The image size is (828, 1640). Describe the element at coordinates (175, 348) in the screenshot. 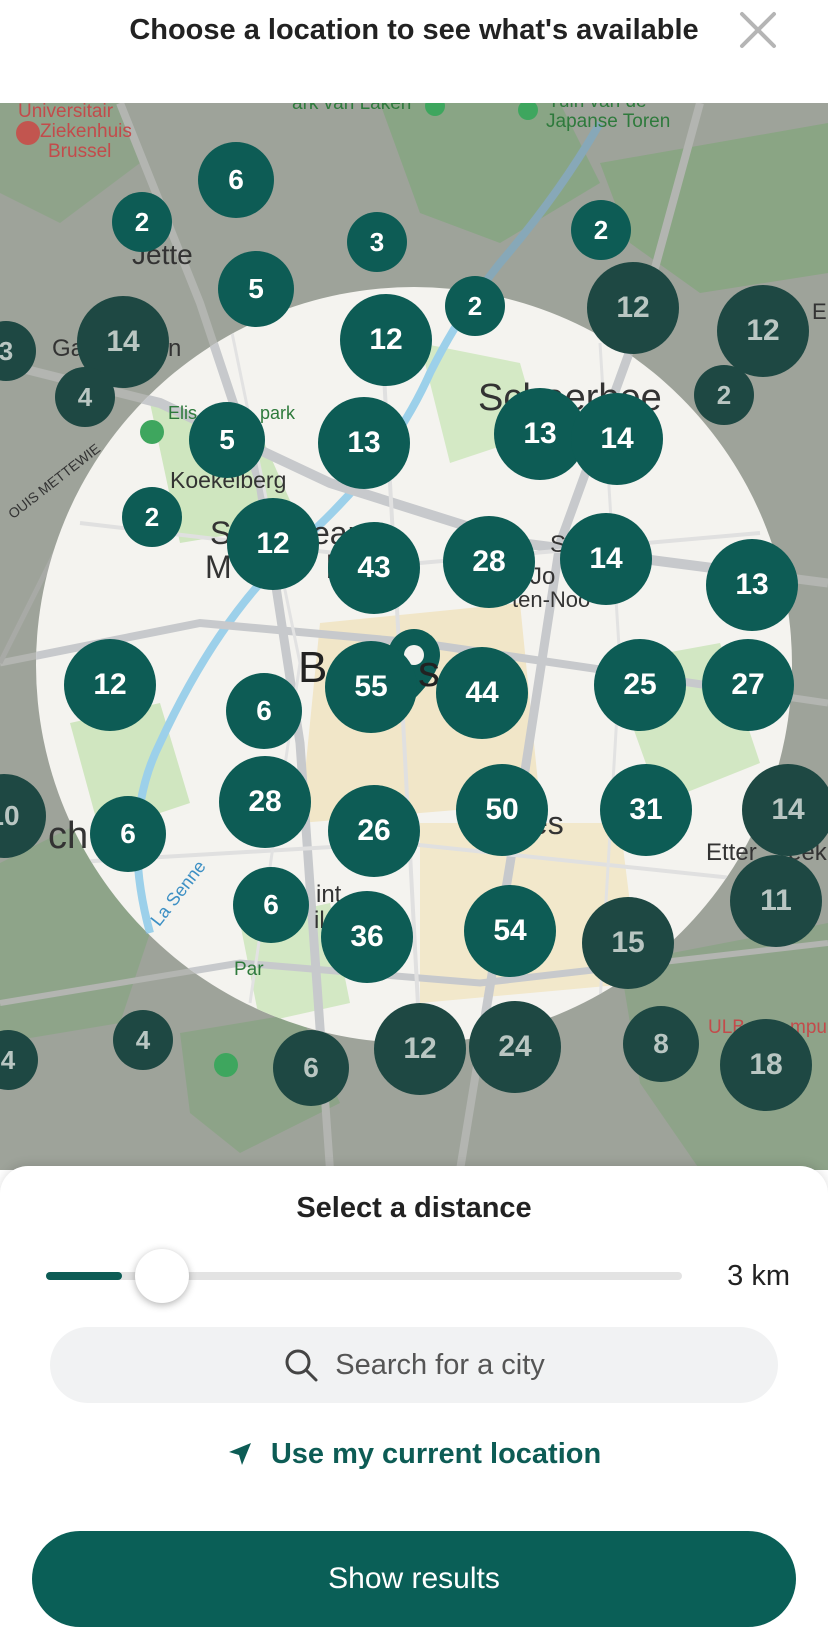

I see `map-label: n` at that location.